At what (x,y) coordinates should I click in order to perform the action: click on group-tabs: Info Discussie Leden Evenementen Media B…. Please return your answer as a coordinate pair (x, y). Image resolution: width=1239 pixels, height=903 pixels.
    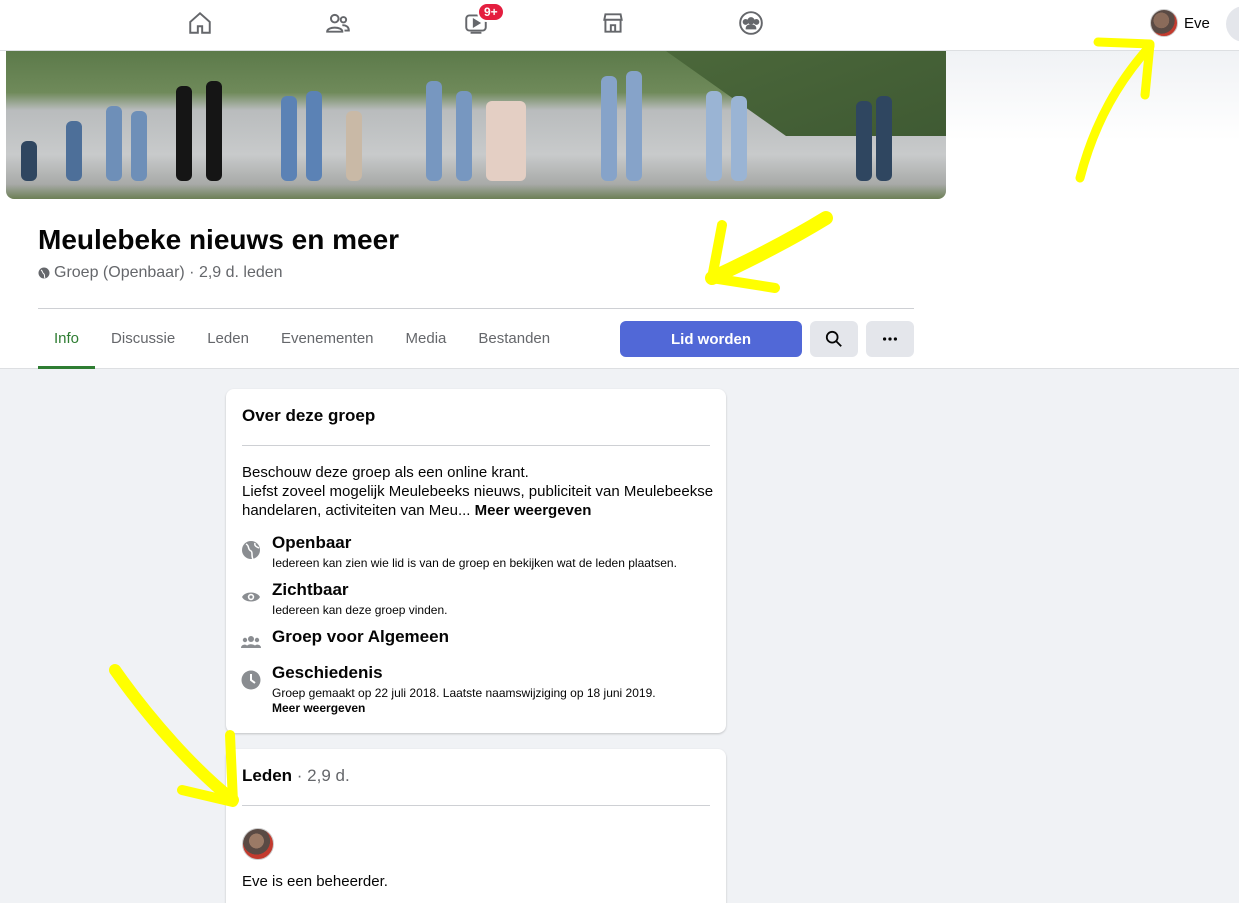
    Looking at the image, I should click on (302, 342).